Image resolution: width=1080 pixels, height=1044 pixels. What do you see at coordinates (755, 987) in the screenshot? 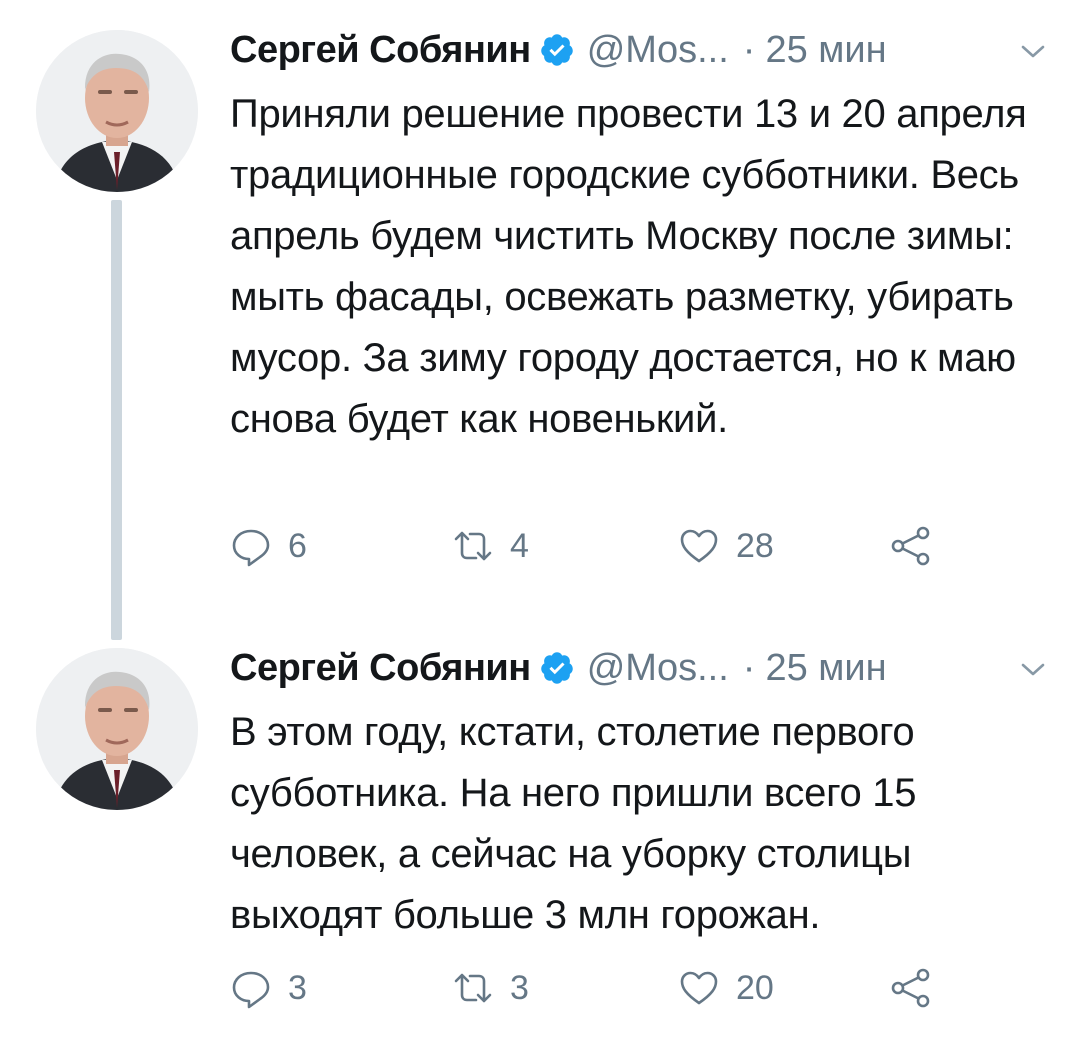
I see `like-count: 20` at bounding box center [755, 987].